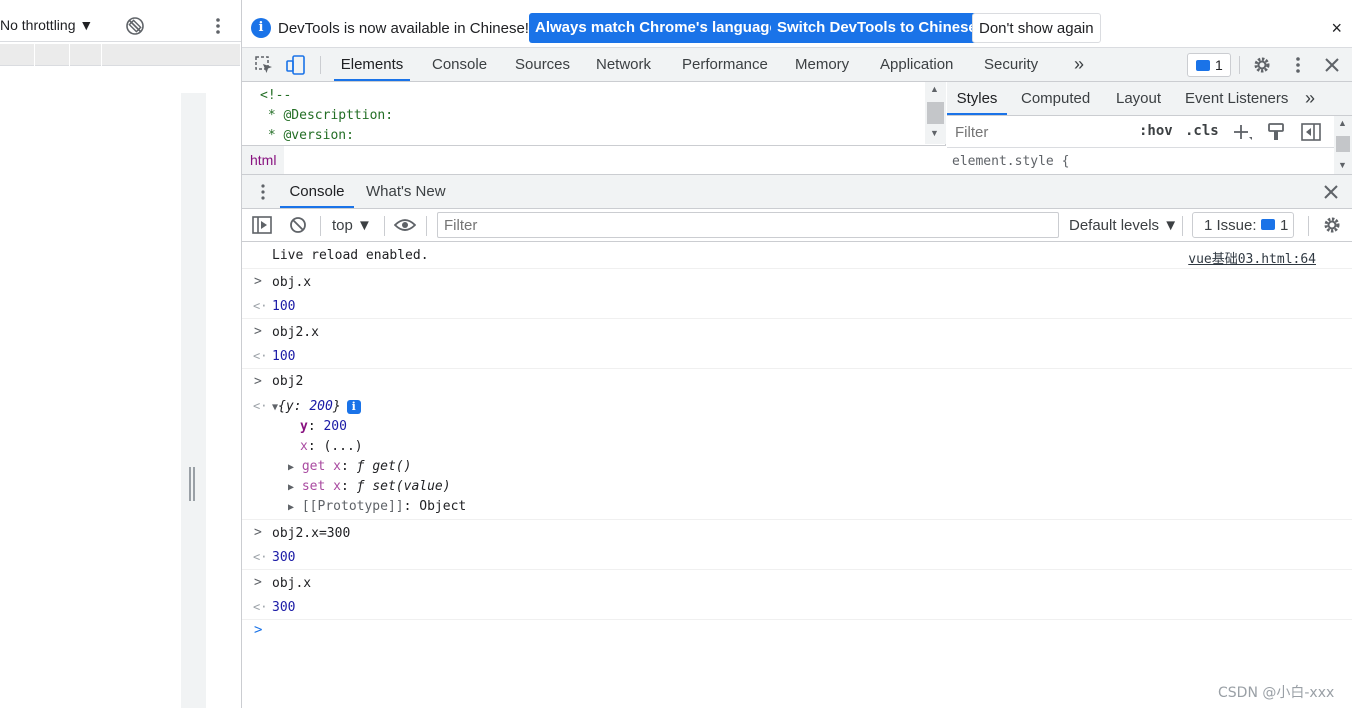 The height and width of the screenshot is (708, 1352). I want to click on console-toolbar: top ▼ Default levels ▼ 1 Issue: 1, so click(797, 225).